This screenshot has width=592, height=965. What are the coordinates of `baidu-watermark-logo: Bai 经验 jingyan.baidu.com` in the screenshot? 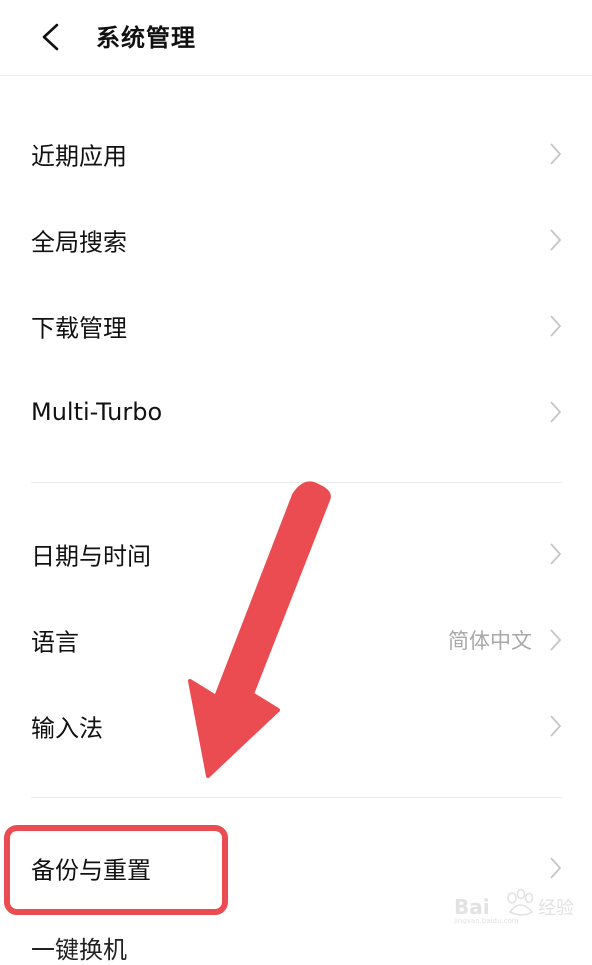 It's located at (513, 906).